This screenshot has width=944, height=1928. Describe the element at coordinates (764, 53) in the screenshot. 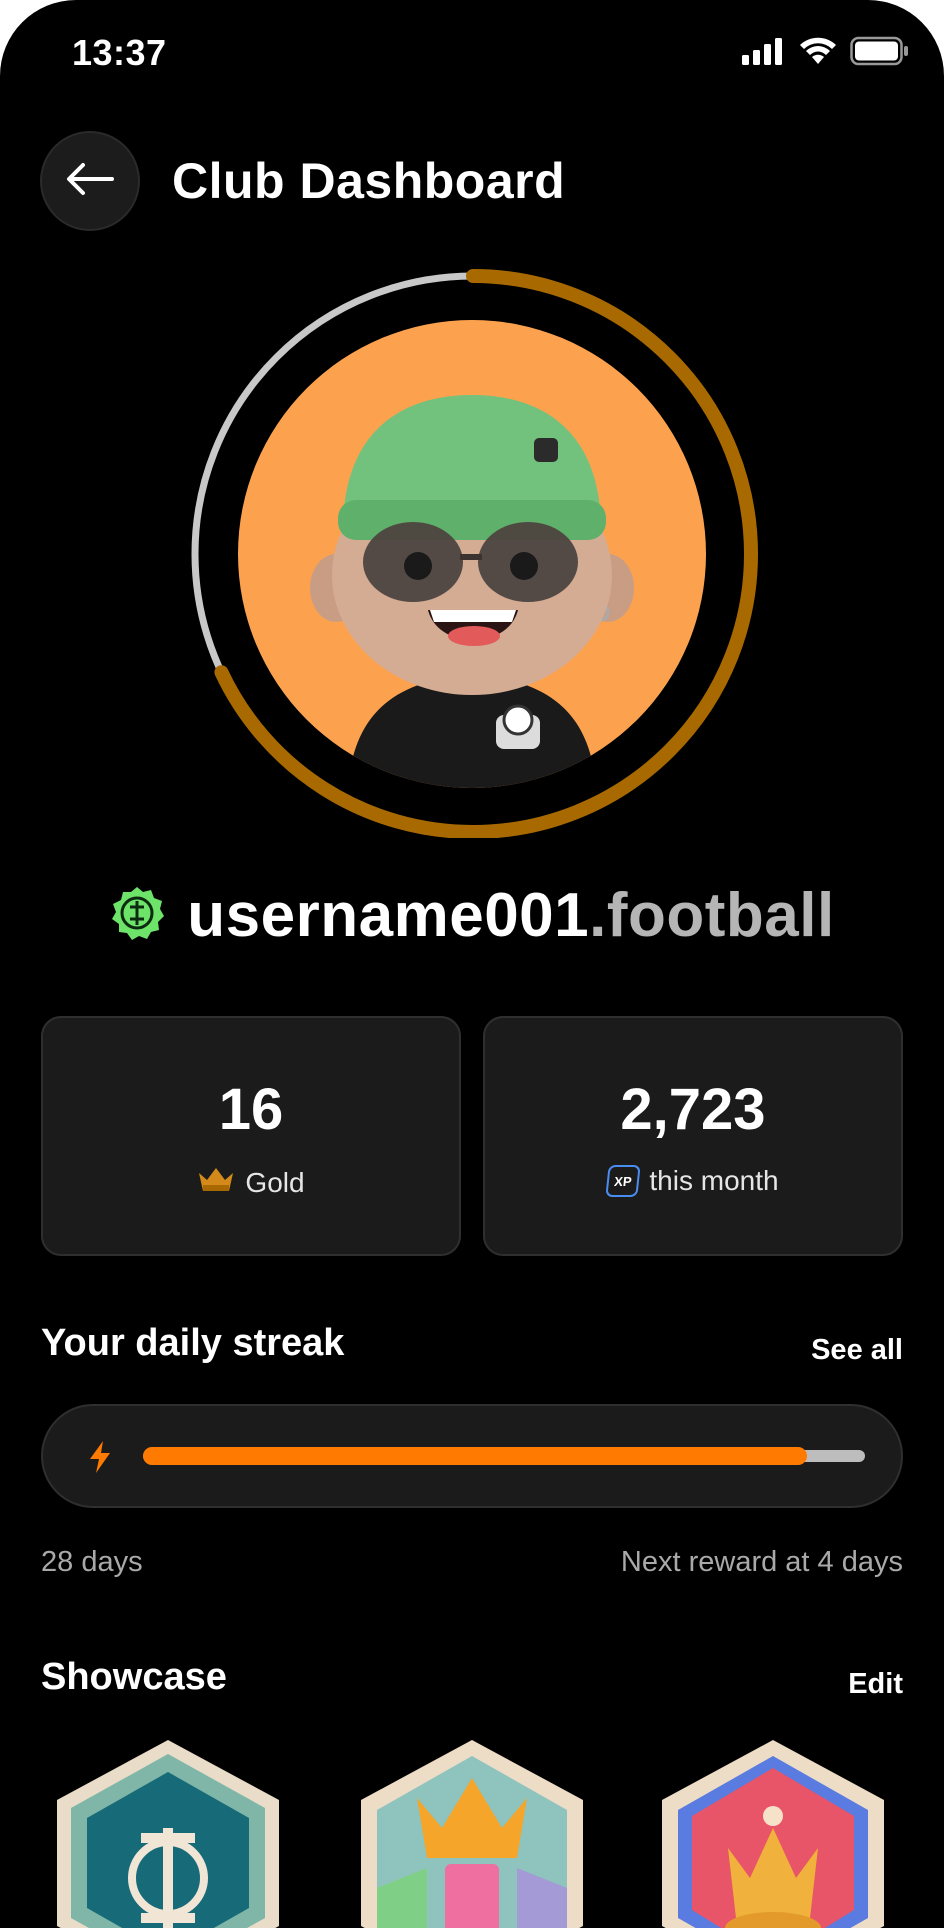

I see `signal-icon` at that location.